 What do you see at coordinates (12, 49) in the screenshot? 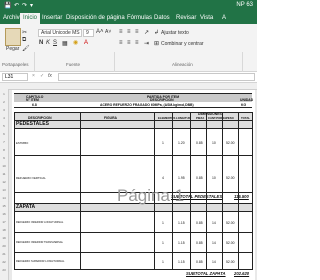
I see `paste-label: Pegar` at bounding box center [12, 49].